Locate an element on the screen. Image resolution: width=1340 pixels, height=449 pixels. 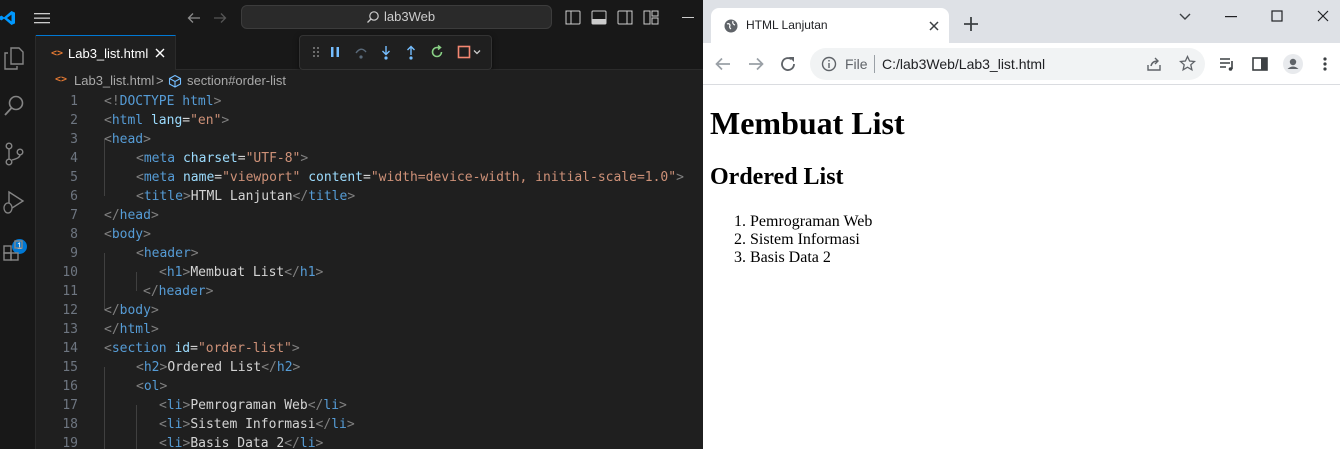
close-tab-icon is located at coordinates (934, 26).